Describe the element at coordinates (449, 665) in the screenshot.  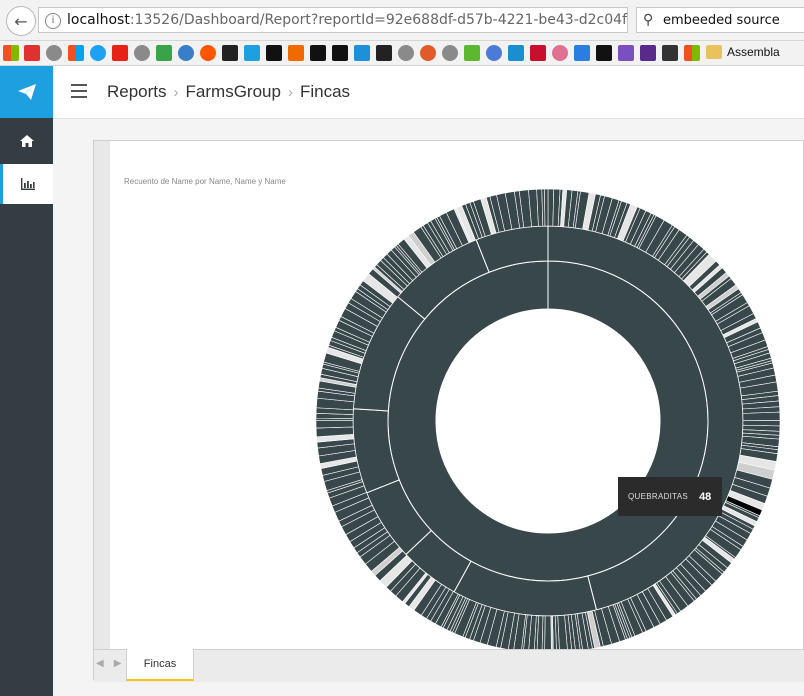
I see `page-tabs-bar: ◀▶ Fincas` at that location.